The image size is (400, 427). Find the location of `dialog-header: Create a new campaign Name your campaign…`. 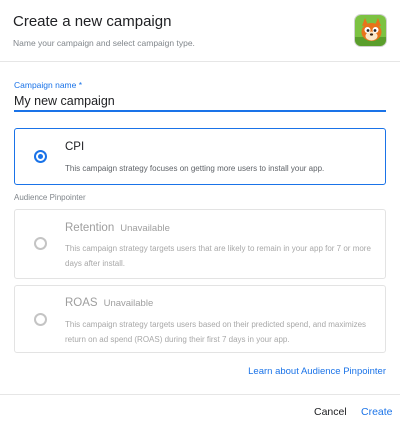

dialog-header: Create a new campaign Name your campaign… is located at coordinates (200, 31).